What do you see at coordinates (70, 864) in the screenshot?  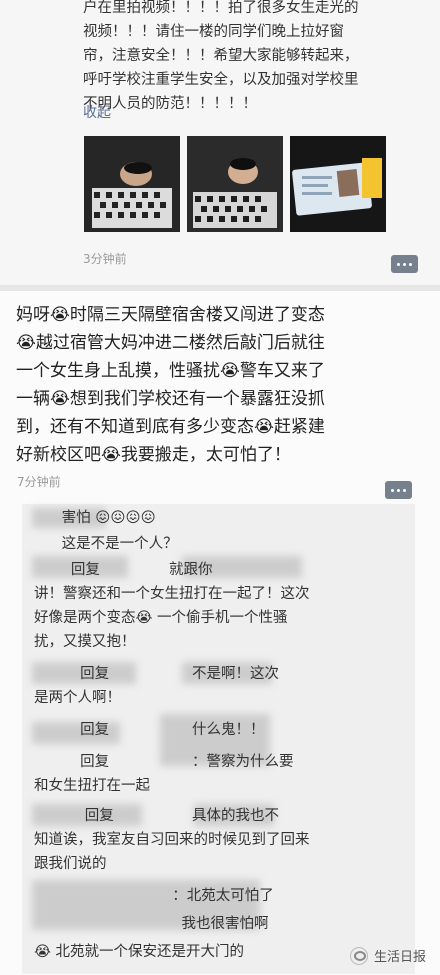 I see `comment-line: 跟我们说的` at bounding box center [70, 864].